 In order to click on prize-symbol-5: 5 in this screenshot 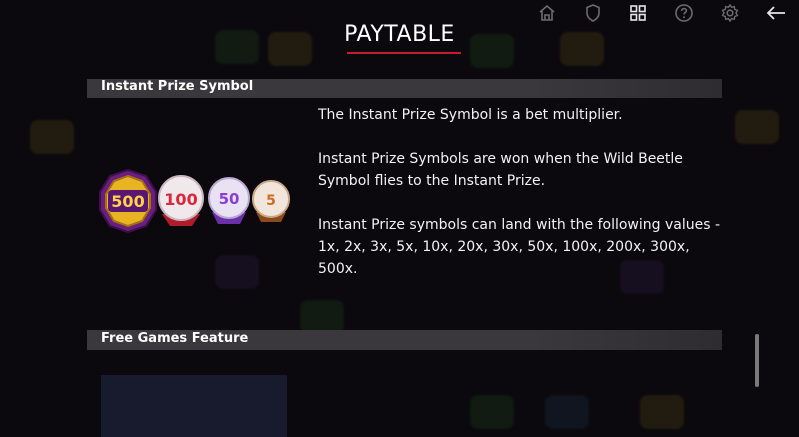, I will do `click(271, 201)`.